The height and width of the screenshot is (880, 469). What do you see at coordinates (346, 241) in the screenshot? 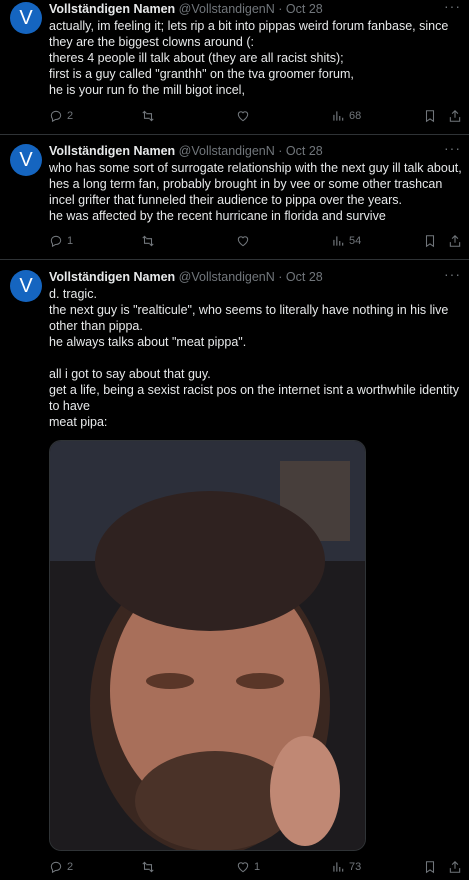
I see `views-button: 54` at bounding box center [346, 241].